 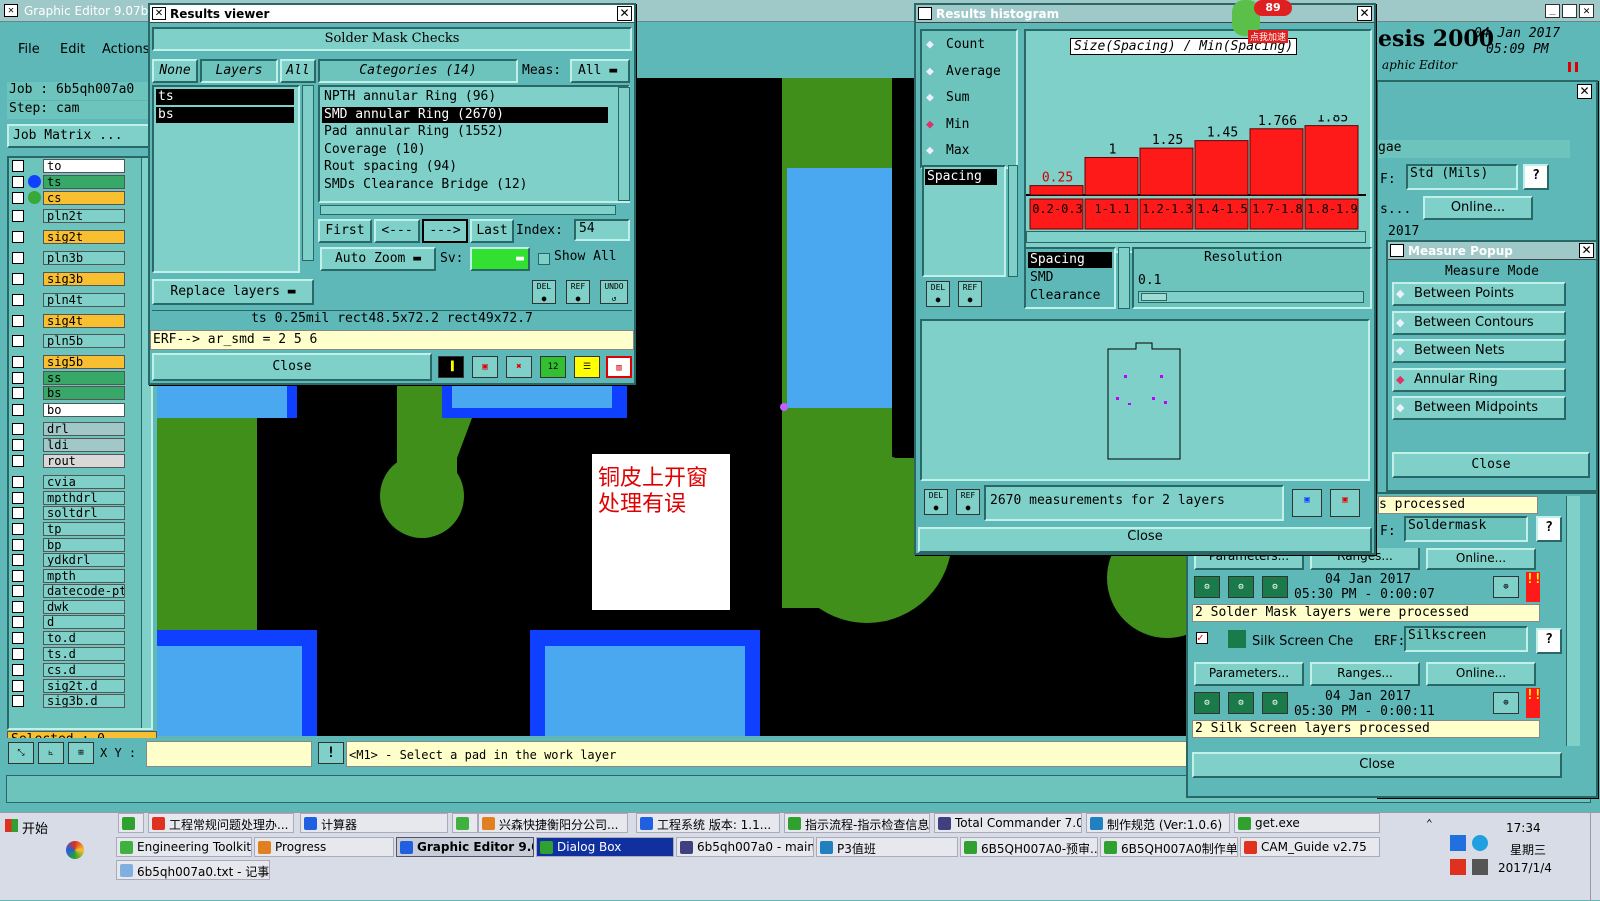 What do you see at coordinates (1056, 190) in the screenshot?
I see `histogram-bar` at bounding box center [1056, 190].